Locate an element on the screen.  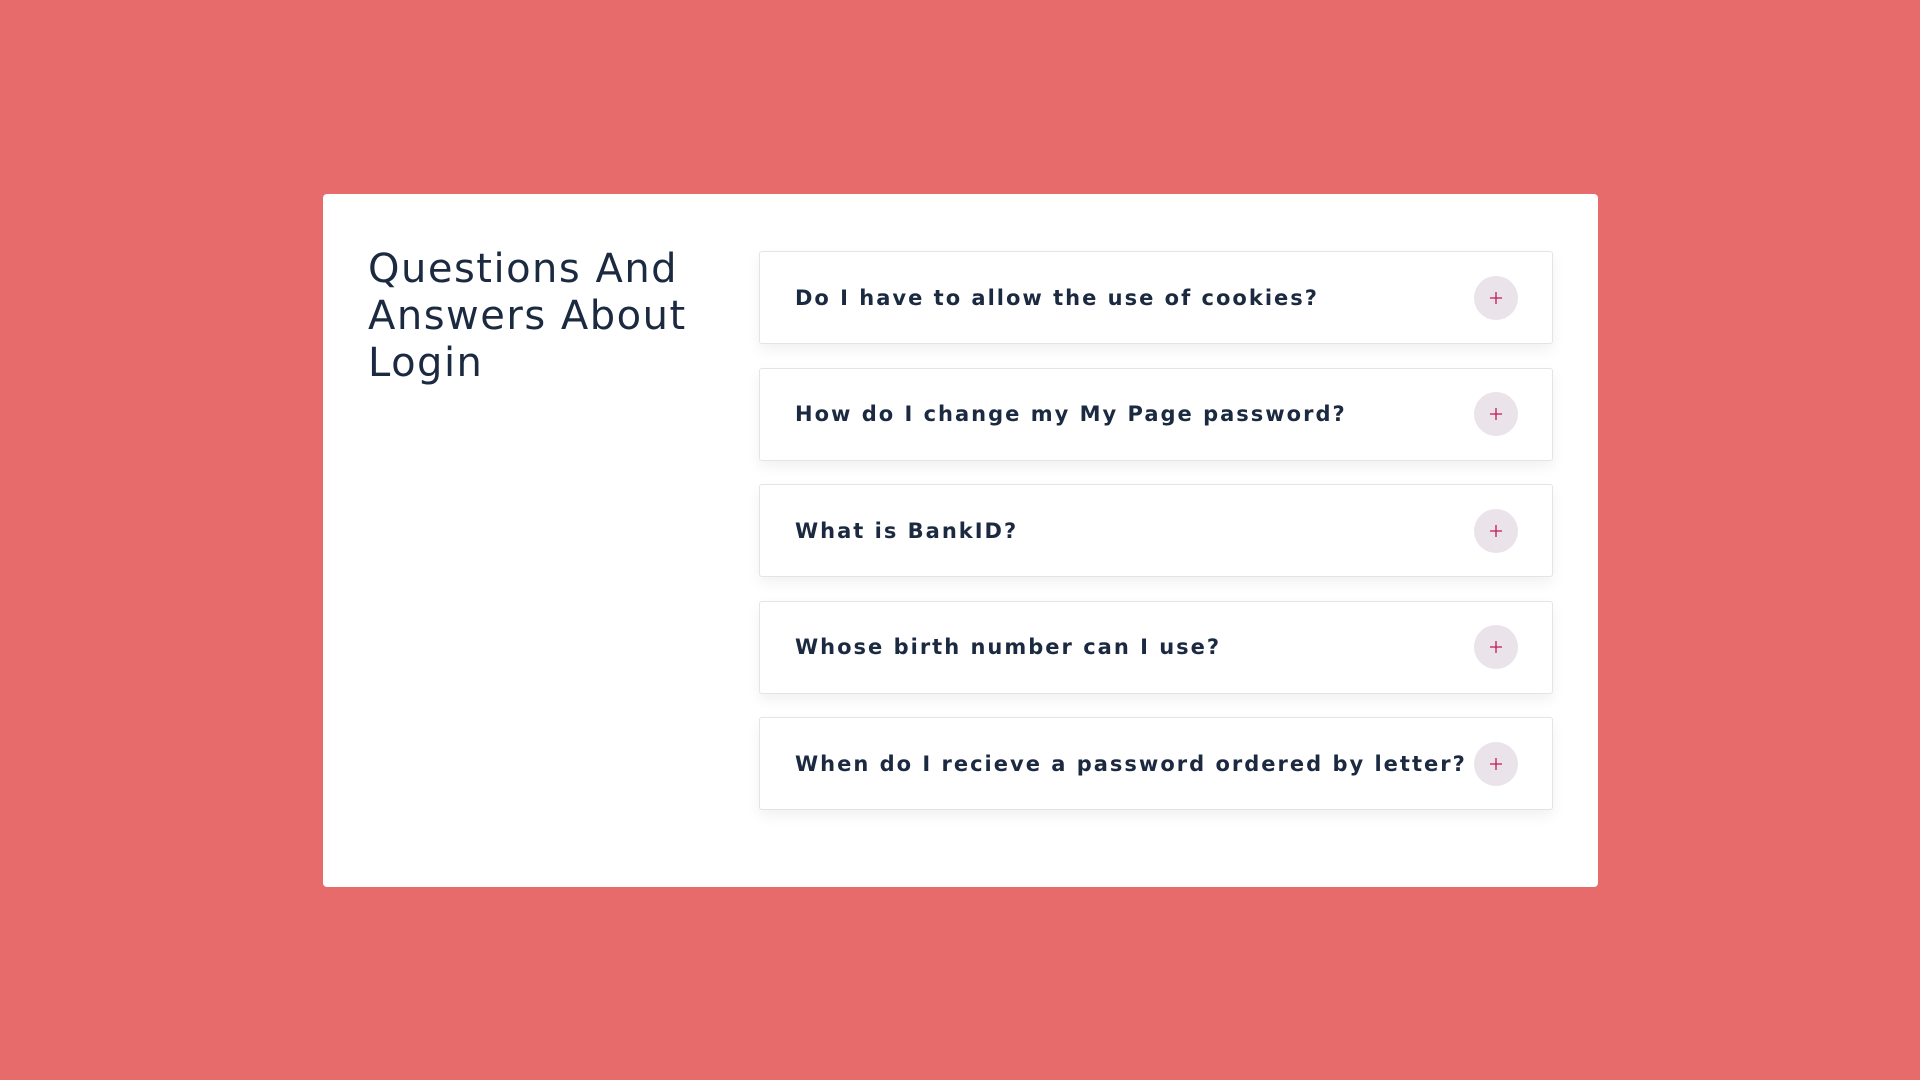
faq-question: What is BankID? is located at coordinates (907, 530).